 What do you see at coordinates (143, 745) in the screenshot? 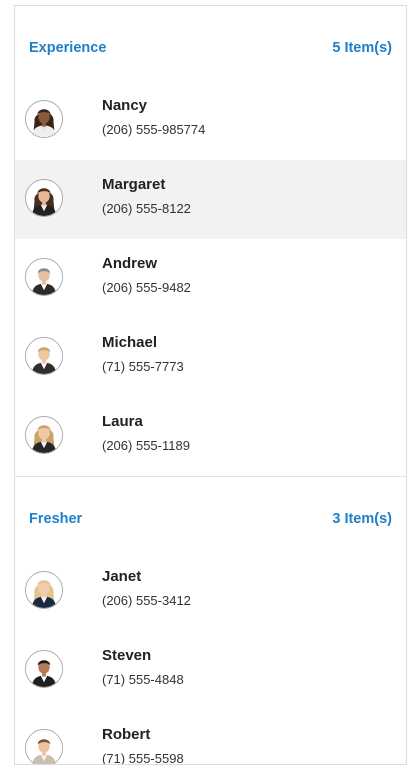
I see `contact-text: Robert (71) 555-5598` at bounding box center [143, 745].